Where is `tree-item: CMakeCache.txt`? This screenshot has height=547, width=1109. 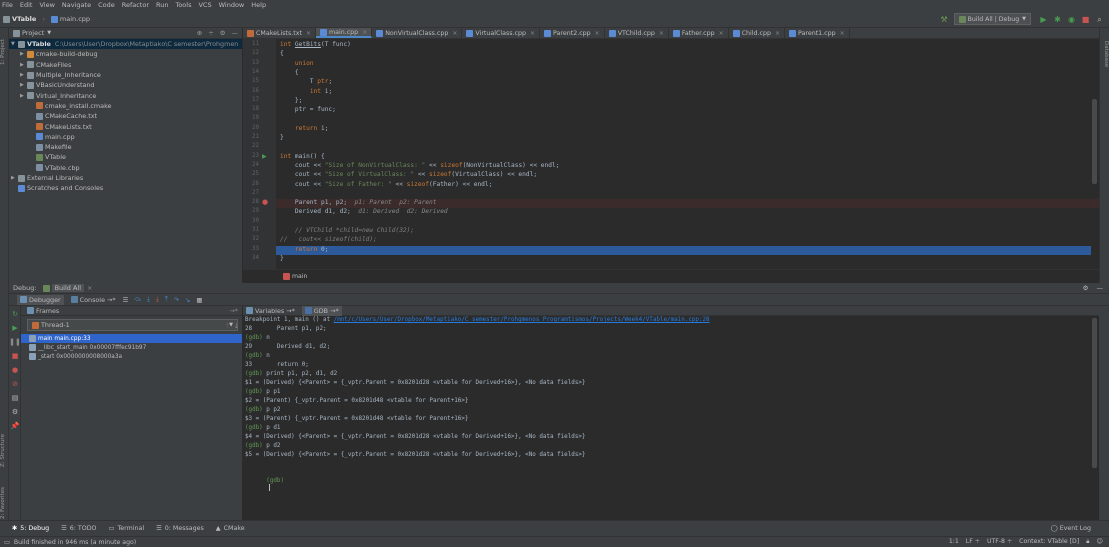 tree-item: CMakeCache.txt is located at coordinates (125, 116).